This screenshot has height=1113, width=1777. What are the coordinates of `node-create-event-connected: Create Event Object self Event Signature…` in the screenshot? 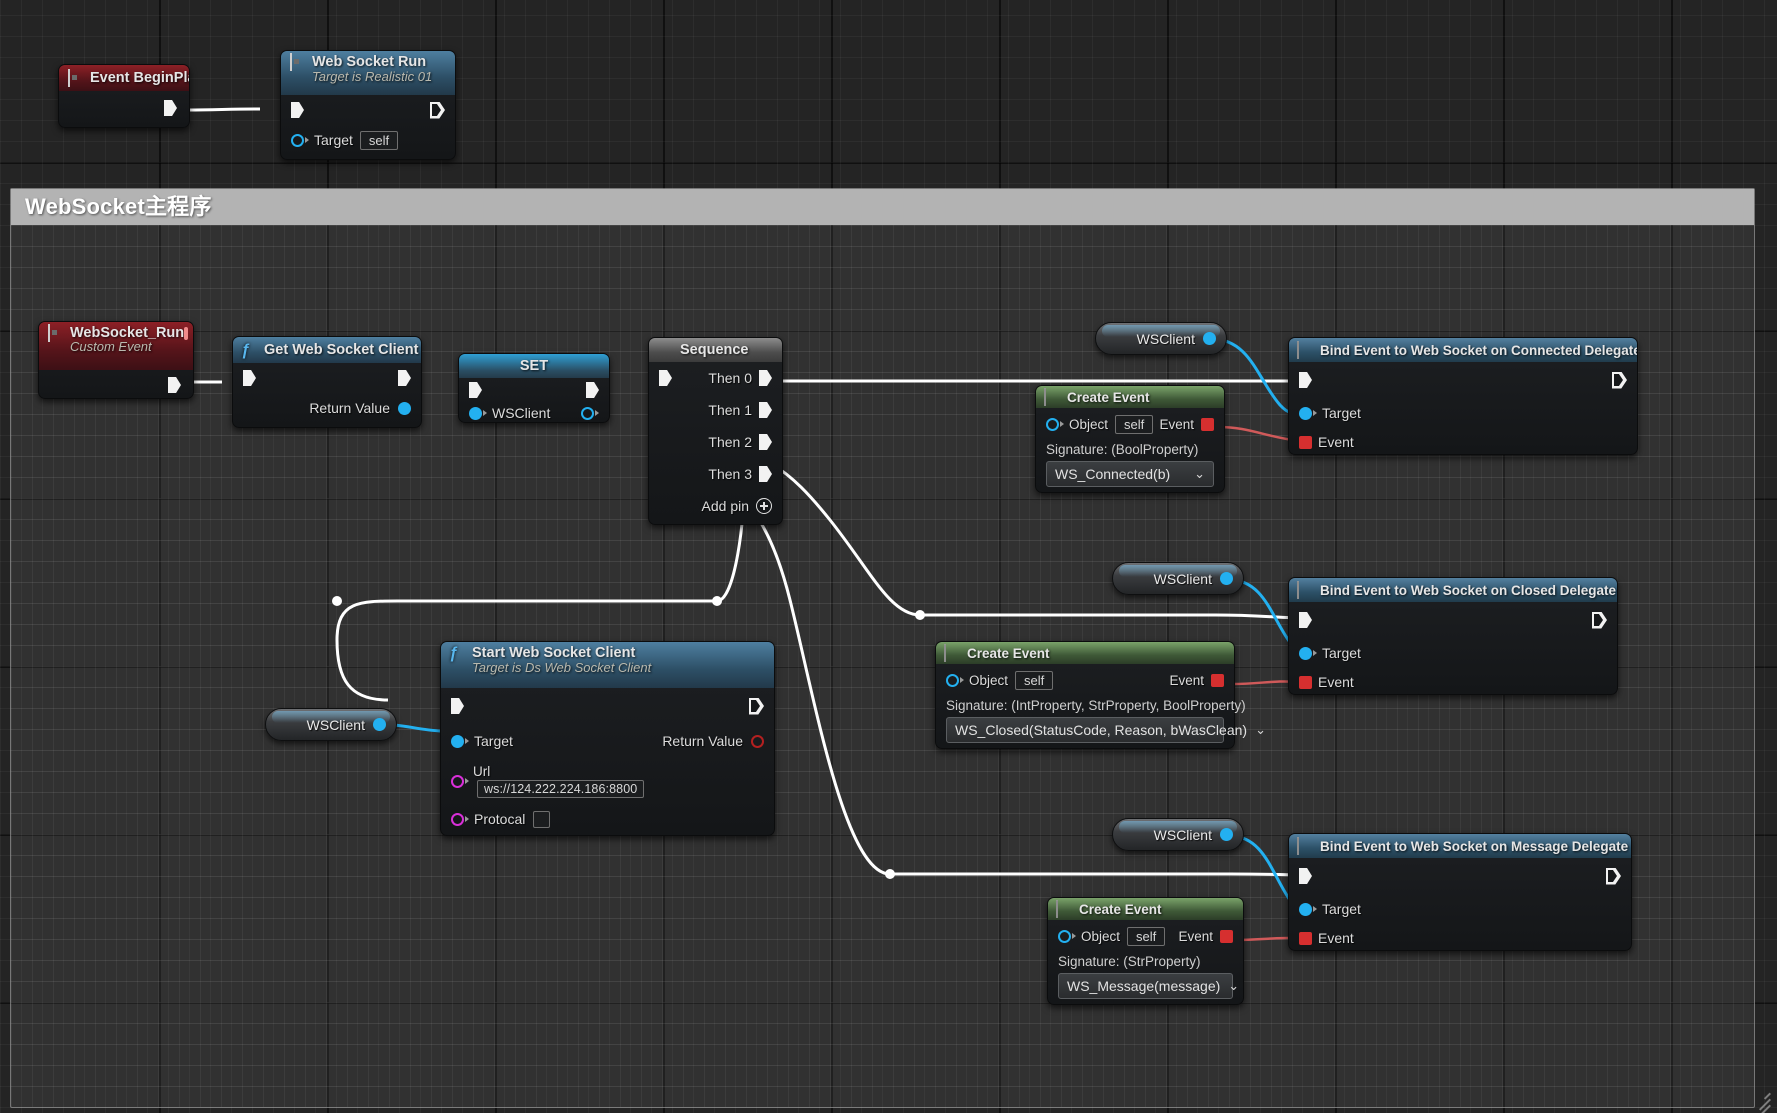 It's located at (1130, 439).